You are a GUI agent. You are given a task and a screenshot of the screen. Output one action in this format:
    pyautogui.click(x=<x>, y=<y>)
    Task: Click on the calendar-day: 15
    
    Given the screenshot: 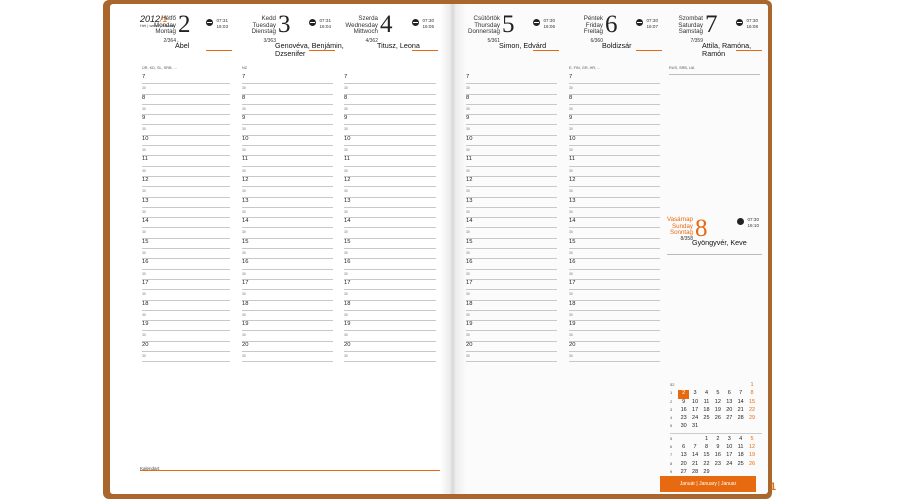 What is the action you would take?
    pyautogui.click(x=706, y=456)
    